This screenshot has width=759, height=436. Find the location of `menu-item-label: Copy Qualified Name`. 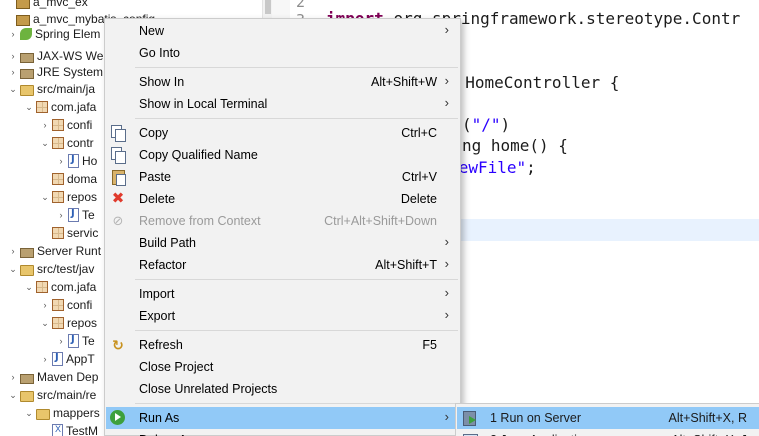

menu-item-label: Copy Qualified Name is located at coordinates (198, 155).